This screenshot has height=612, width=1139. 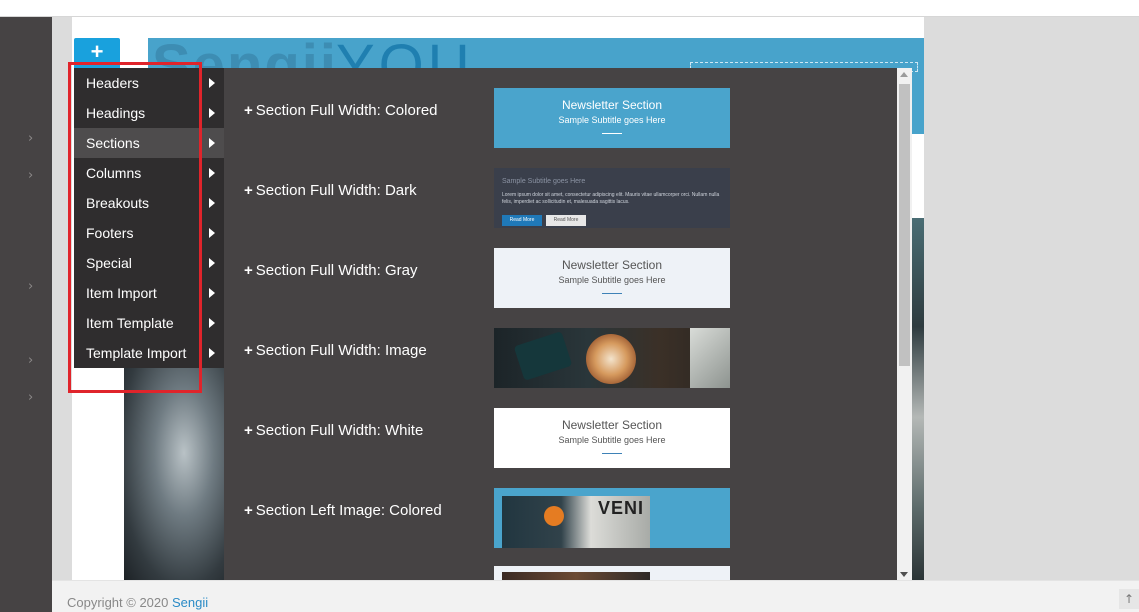 I want to click on scrollbar-thumb, so click(x=904, y=225).